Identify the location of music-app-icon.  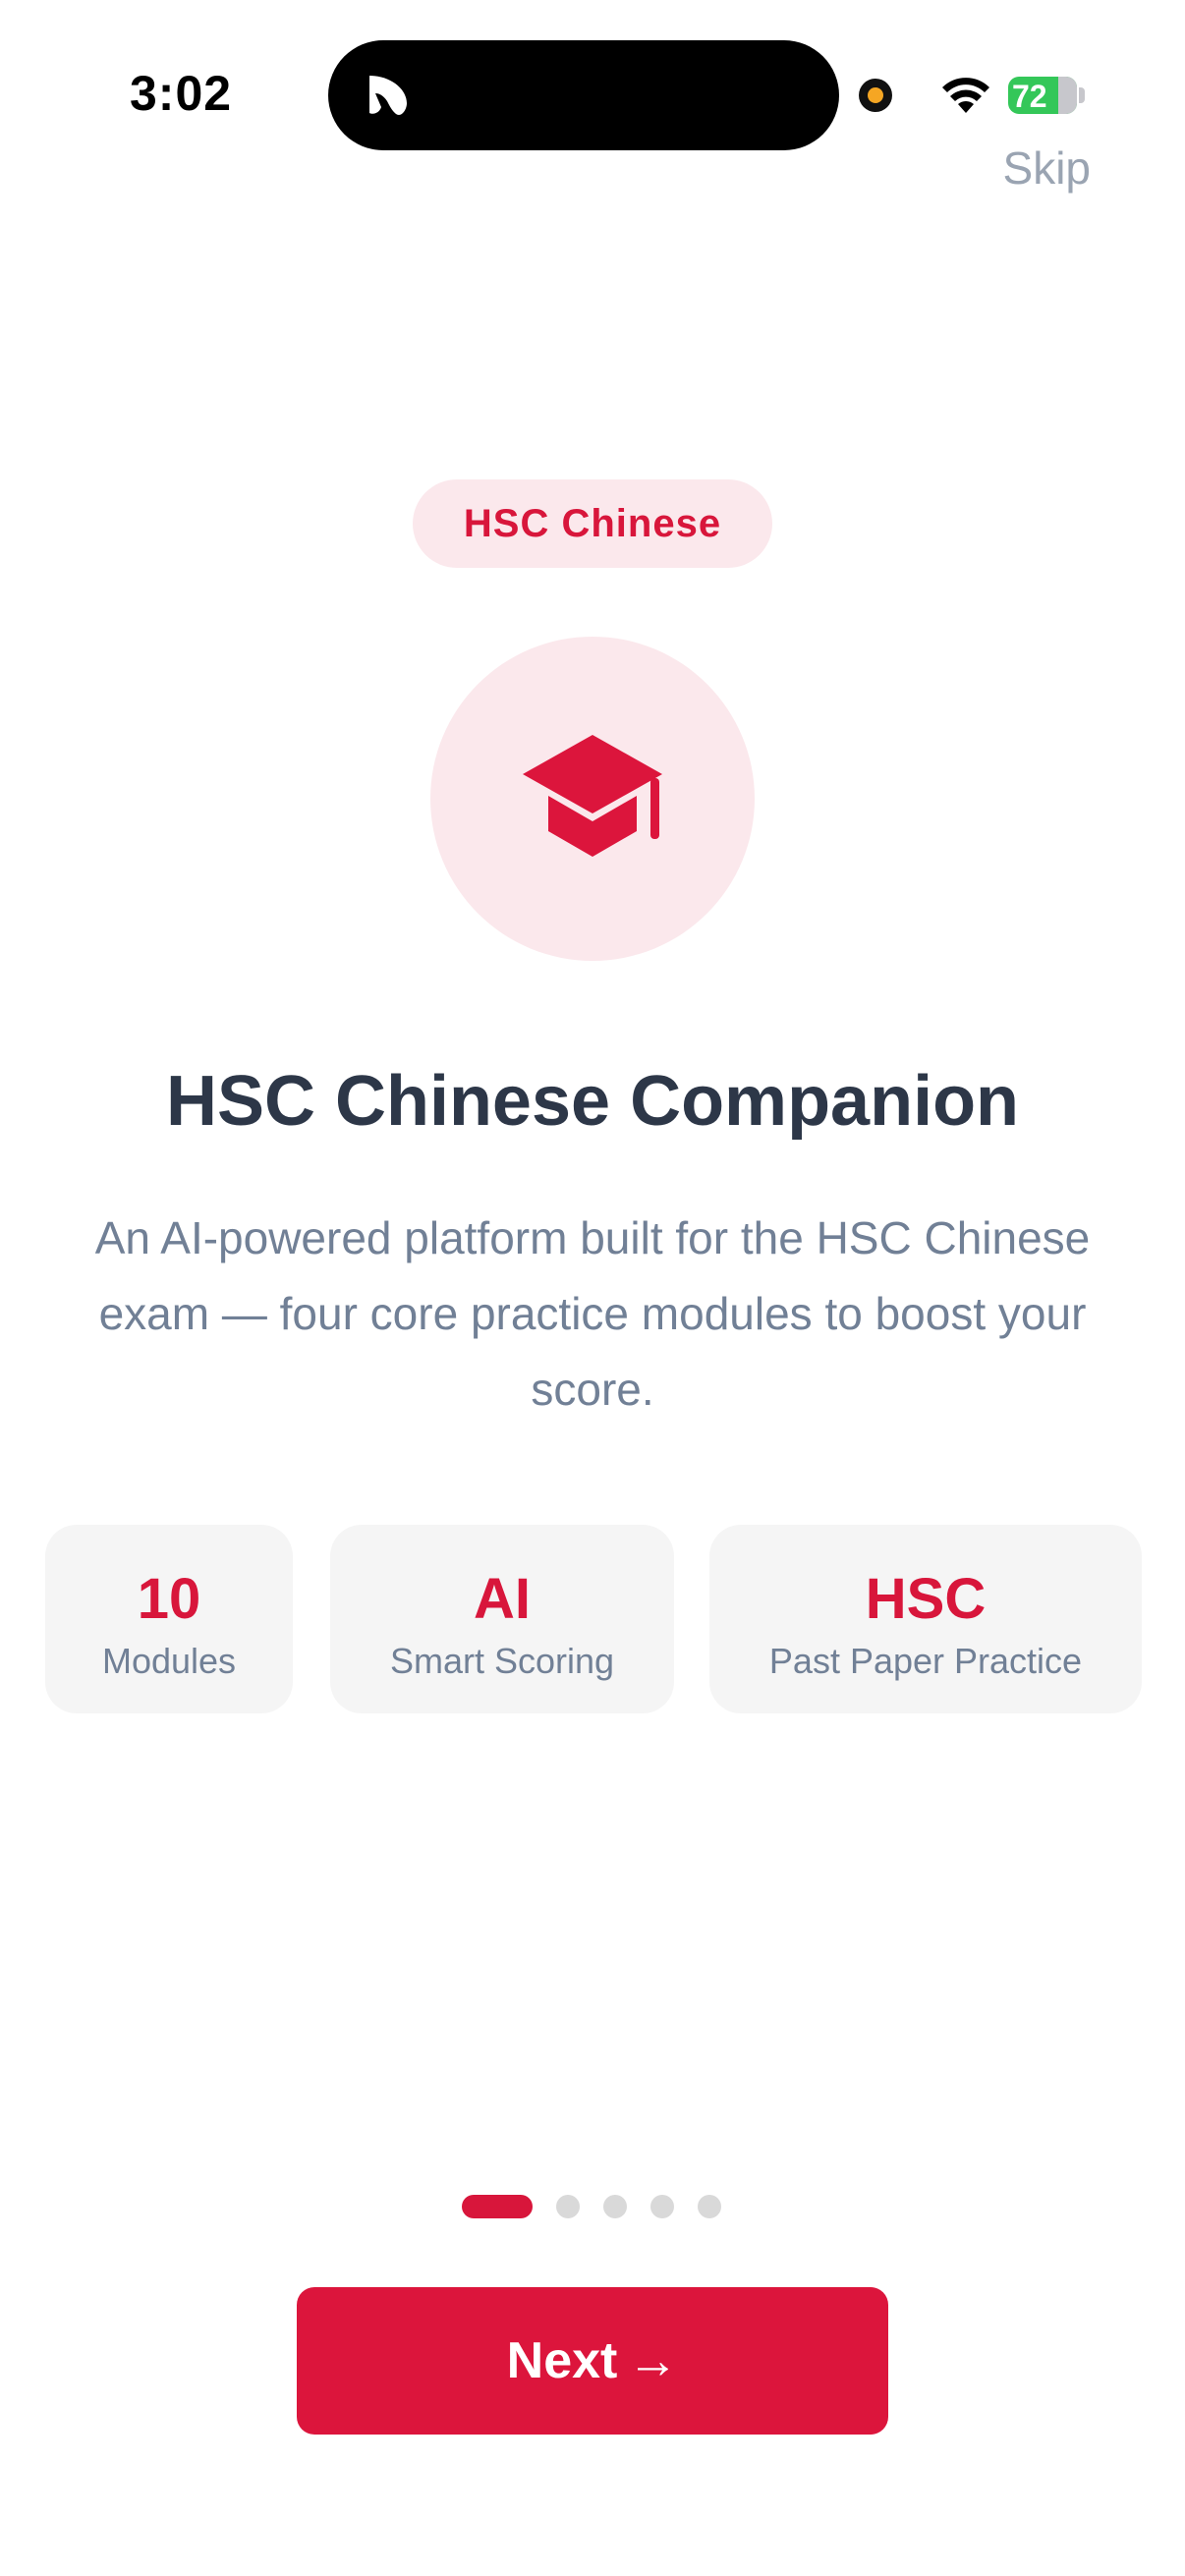
(388, 95).